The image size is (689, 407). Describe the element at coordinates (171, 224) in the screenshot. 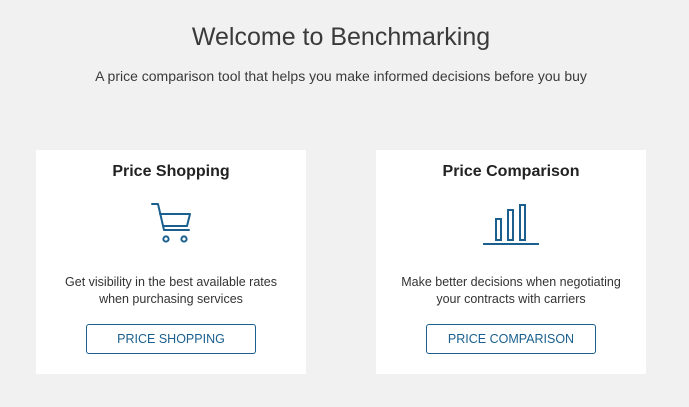

I see `shopping-cart-icon` at that location.